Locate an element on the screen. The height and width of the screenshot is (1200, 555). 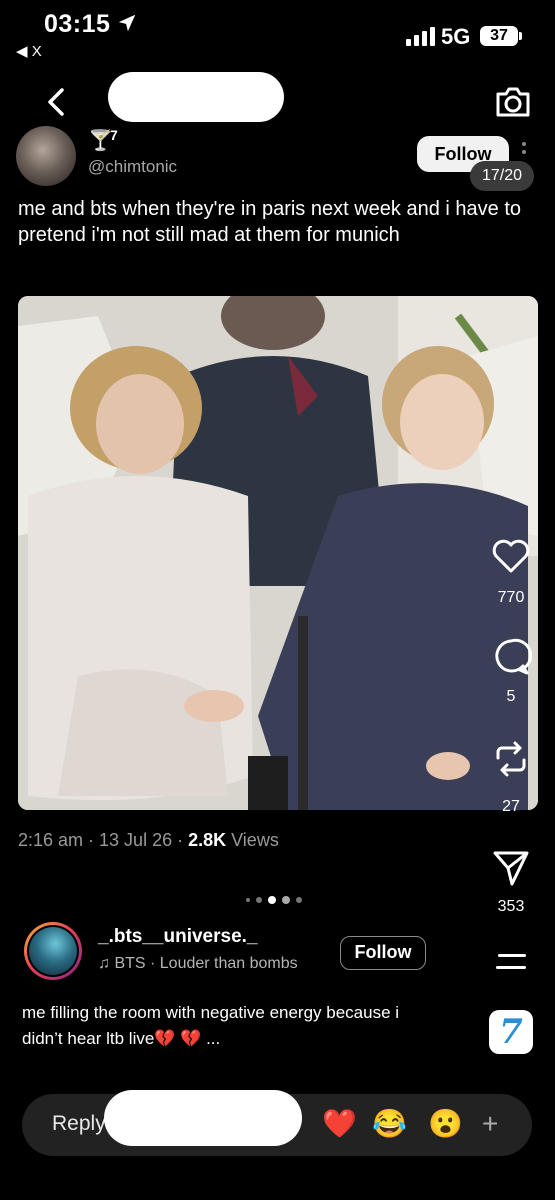
author-avatar is located at coordinates (46, 156).